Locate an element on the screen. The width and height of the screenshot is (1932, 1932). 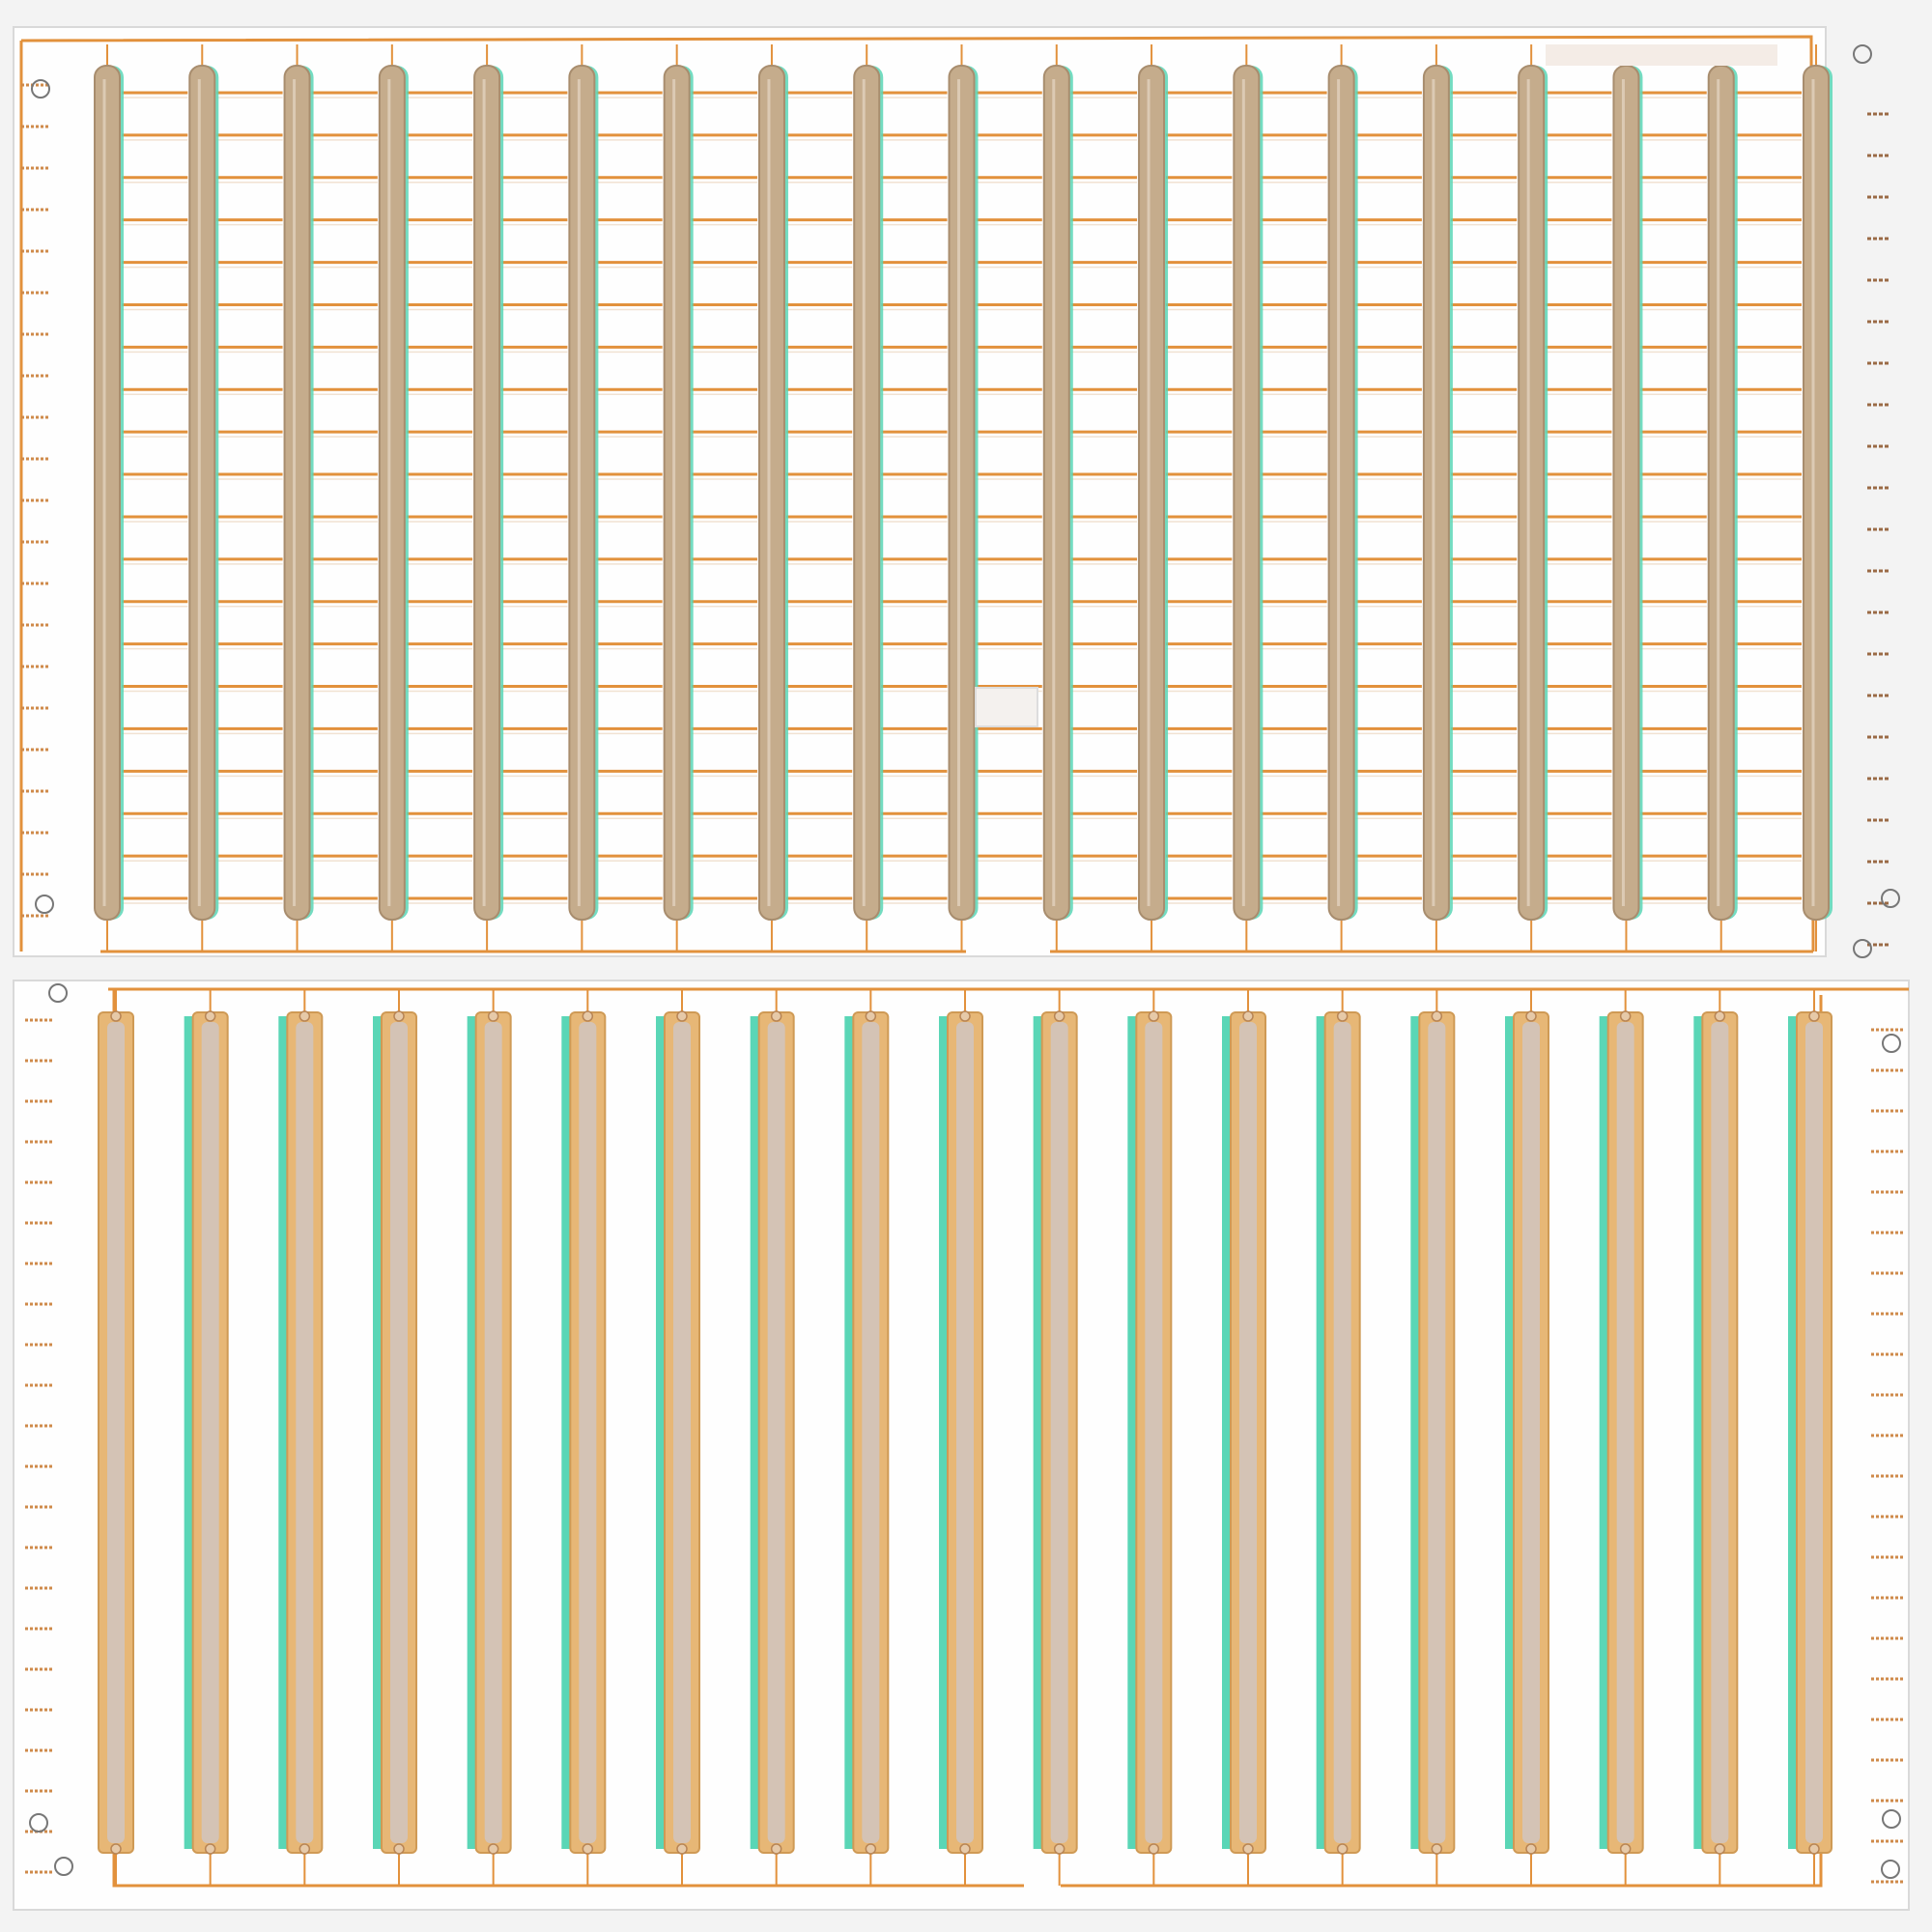
faded-marking is located at coordinates (1661, 55).